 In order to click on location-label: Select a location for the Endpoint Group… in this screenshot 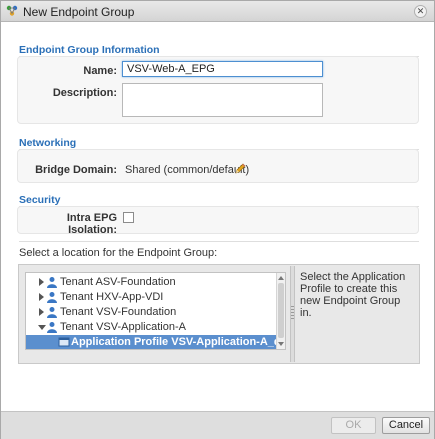, I will do `click(118, 253)`.